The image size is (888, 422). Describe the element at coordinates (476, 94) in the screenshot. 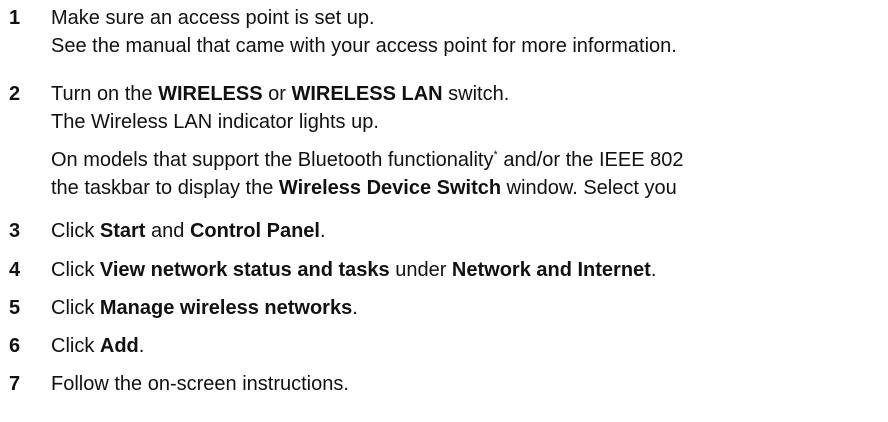

I see `text-run: switch.` at that location.